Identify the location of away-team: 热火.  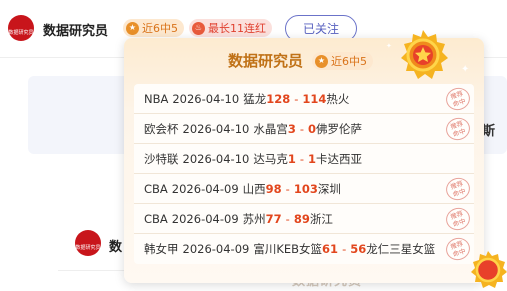
(338, 98).